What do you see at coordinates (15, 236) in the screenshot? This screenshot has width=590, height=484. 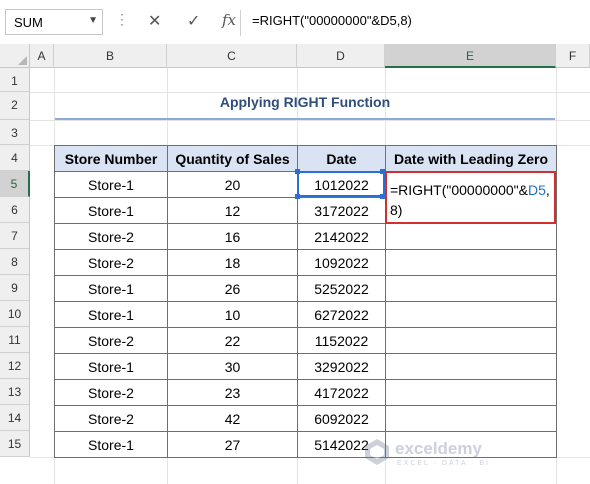 I see `row-header-7: 7` at bounding box center [15, 236].